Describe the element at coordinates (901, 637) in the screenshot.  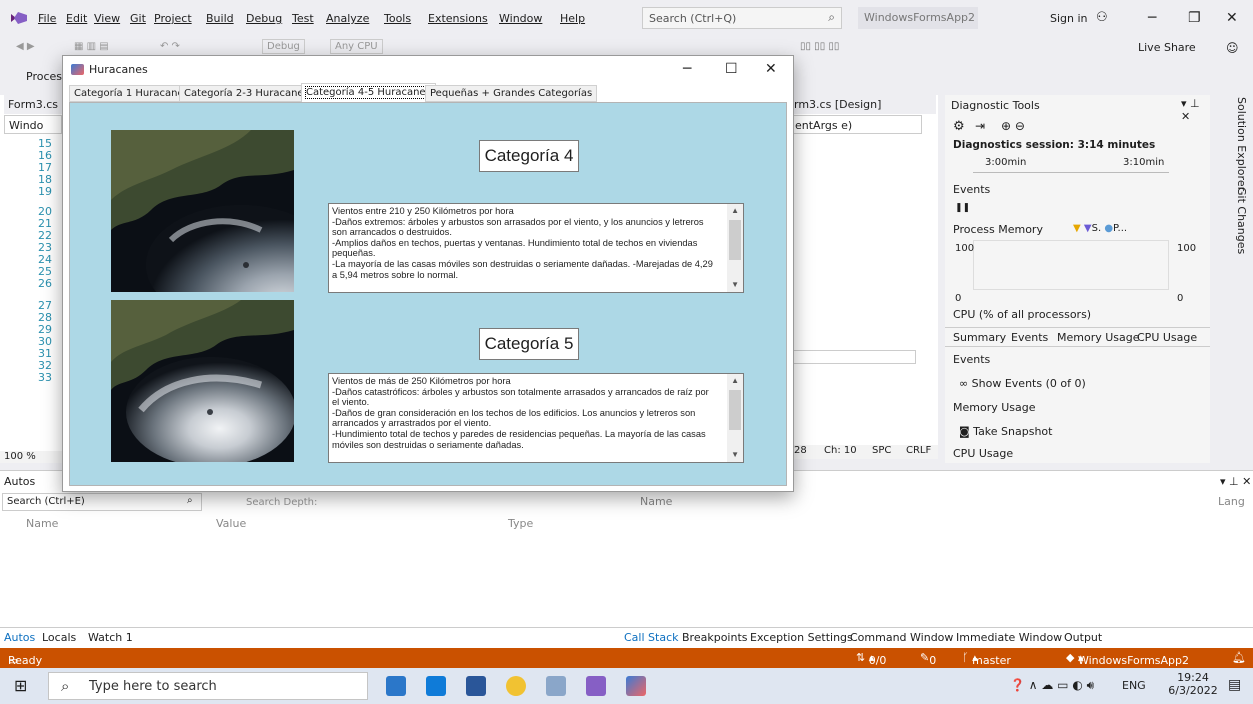
I see `tab-command-window: Command Window` at that location.